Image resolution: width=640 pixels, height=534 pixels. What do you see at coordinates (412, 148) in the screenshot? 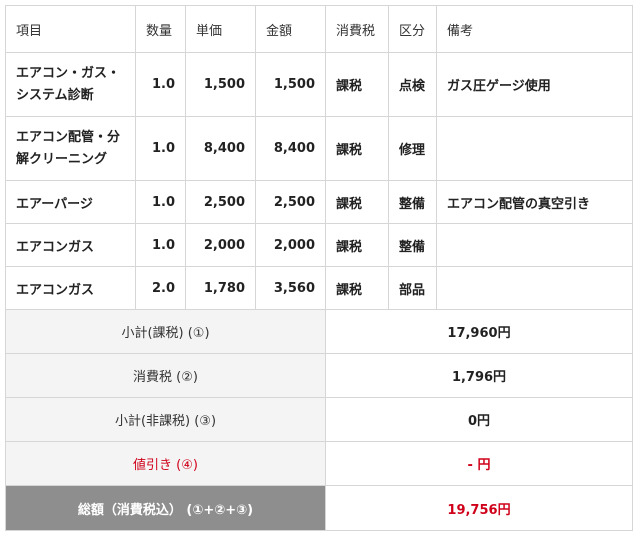
I see `item-category: 修理` at bounding box center [412, 148].